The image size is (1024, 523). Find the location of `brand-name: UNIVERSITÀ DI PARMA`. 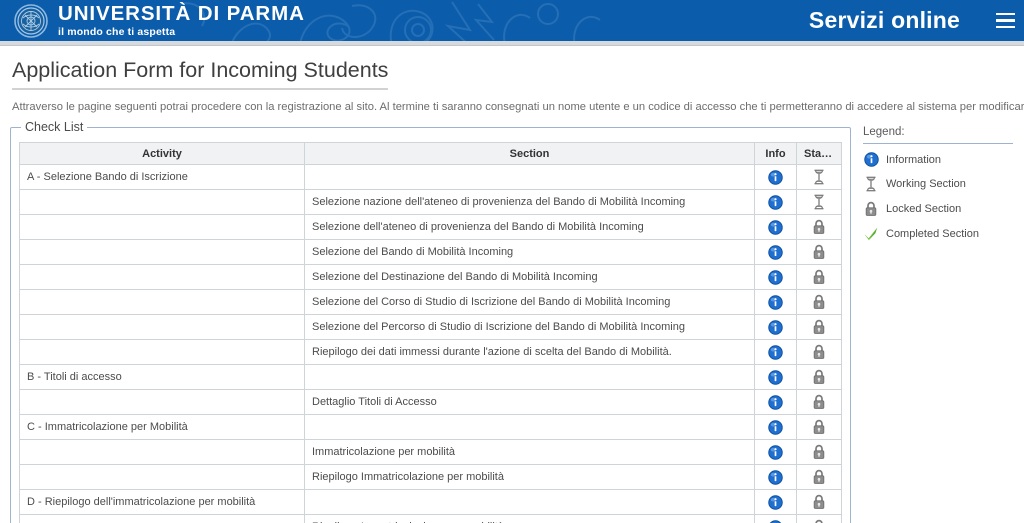

brand-name: UNIVERSITÀ DI PARMA is located at coordinates (181, 13).